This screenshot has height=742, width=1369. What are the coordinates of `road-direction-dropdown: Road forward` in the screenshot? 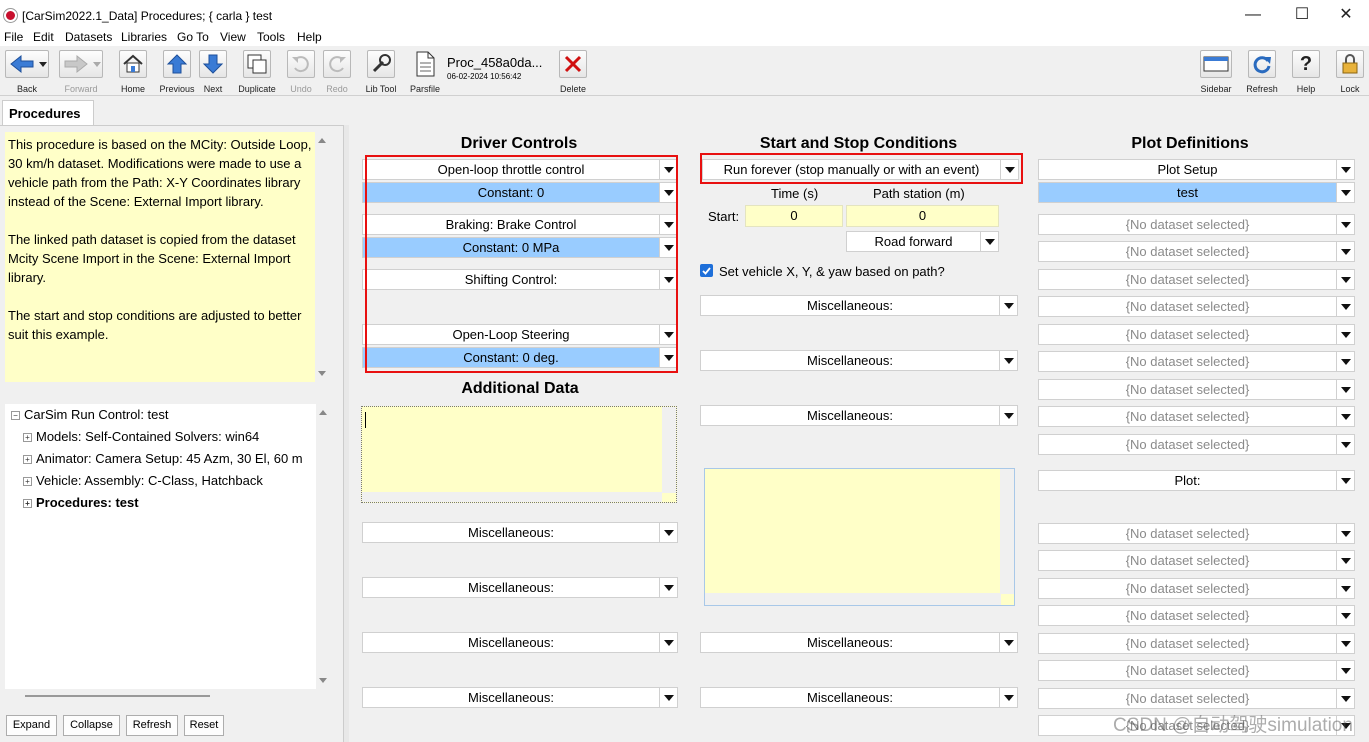 It's located at (922, 241).